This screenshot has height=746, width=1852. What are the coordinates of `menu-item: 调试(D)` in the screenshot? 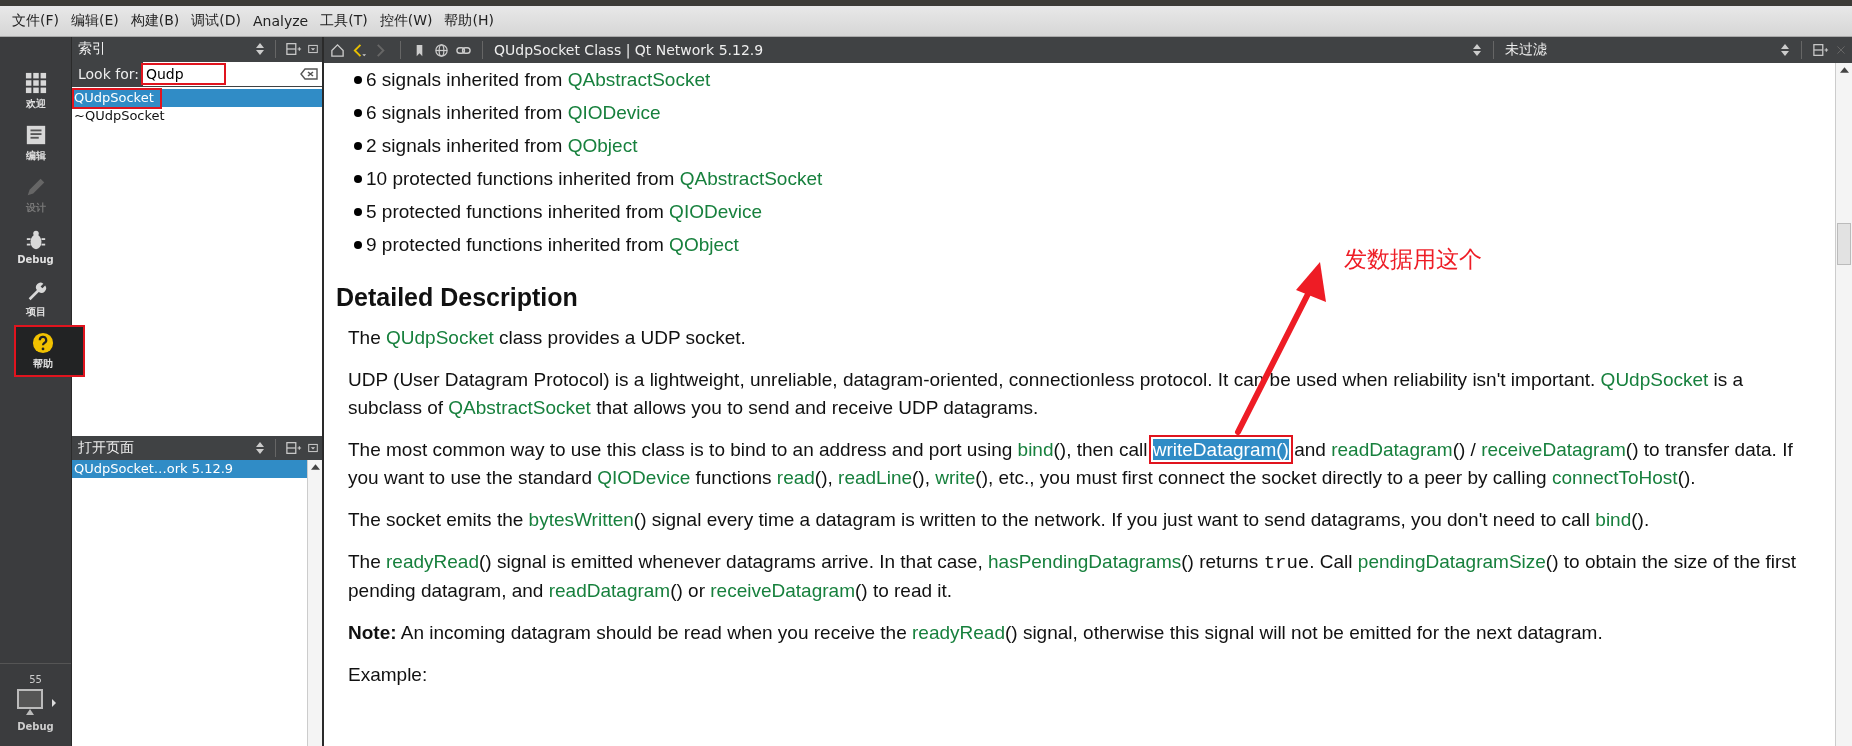 It's located at (216, 21).